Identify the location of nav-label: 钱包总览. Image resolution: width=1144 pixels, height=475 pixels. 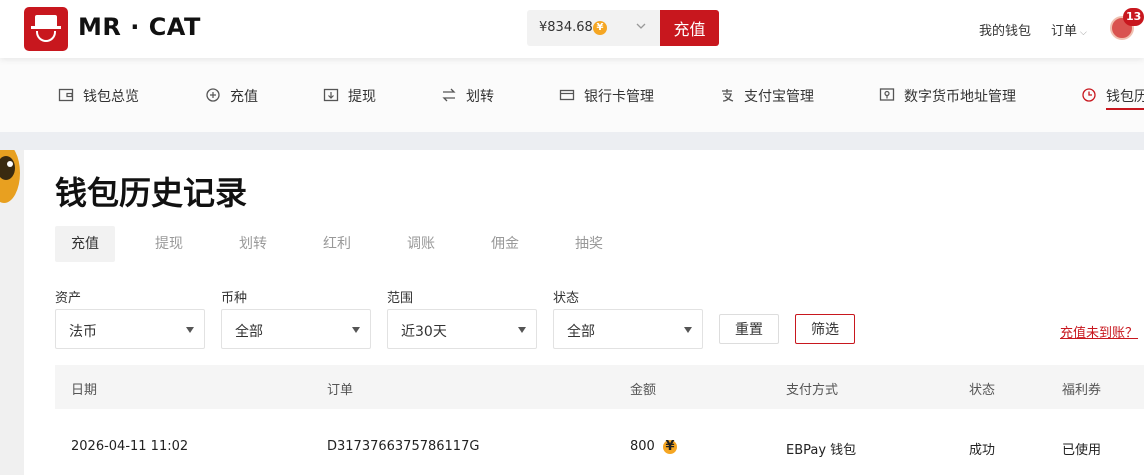
(111, 97).